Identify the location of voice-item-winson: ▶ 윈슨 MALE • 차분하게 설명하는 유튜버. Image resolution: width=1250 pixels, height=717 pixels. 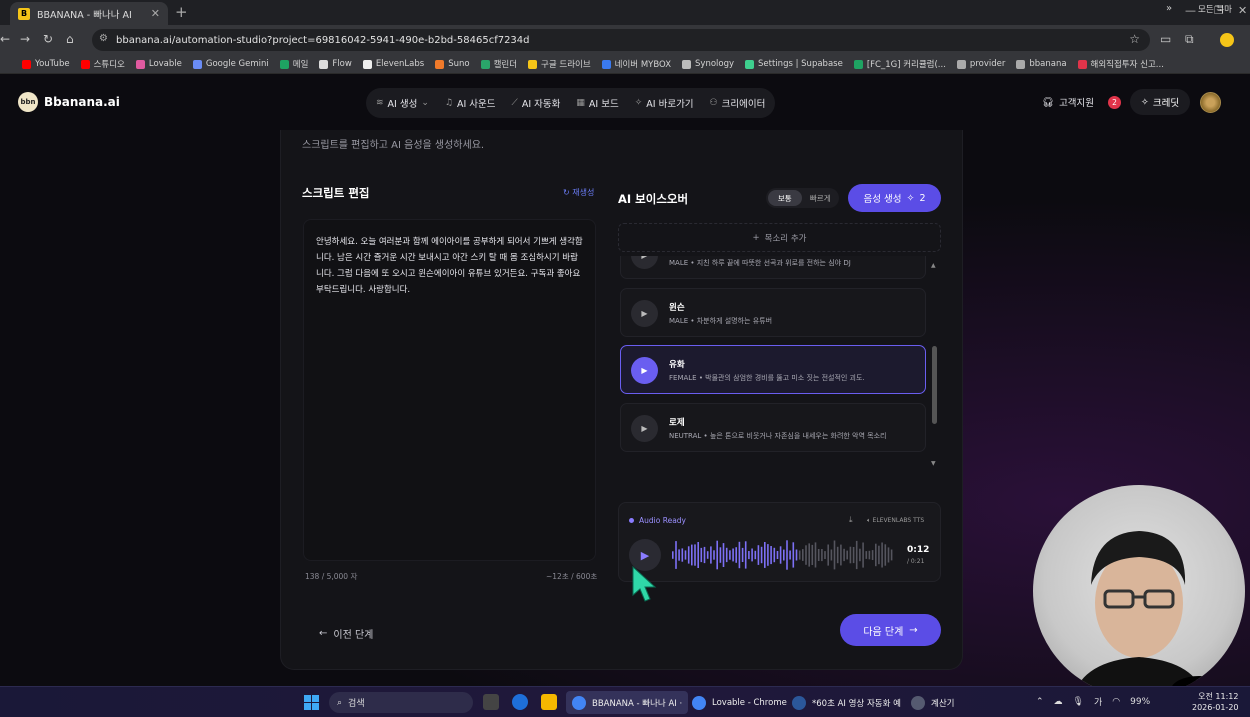
(773, 312).